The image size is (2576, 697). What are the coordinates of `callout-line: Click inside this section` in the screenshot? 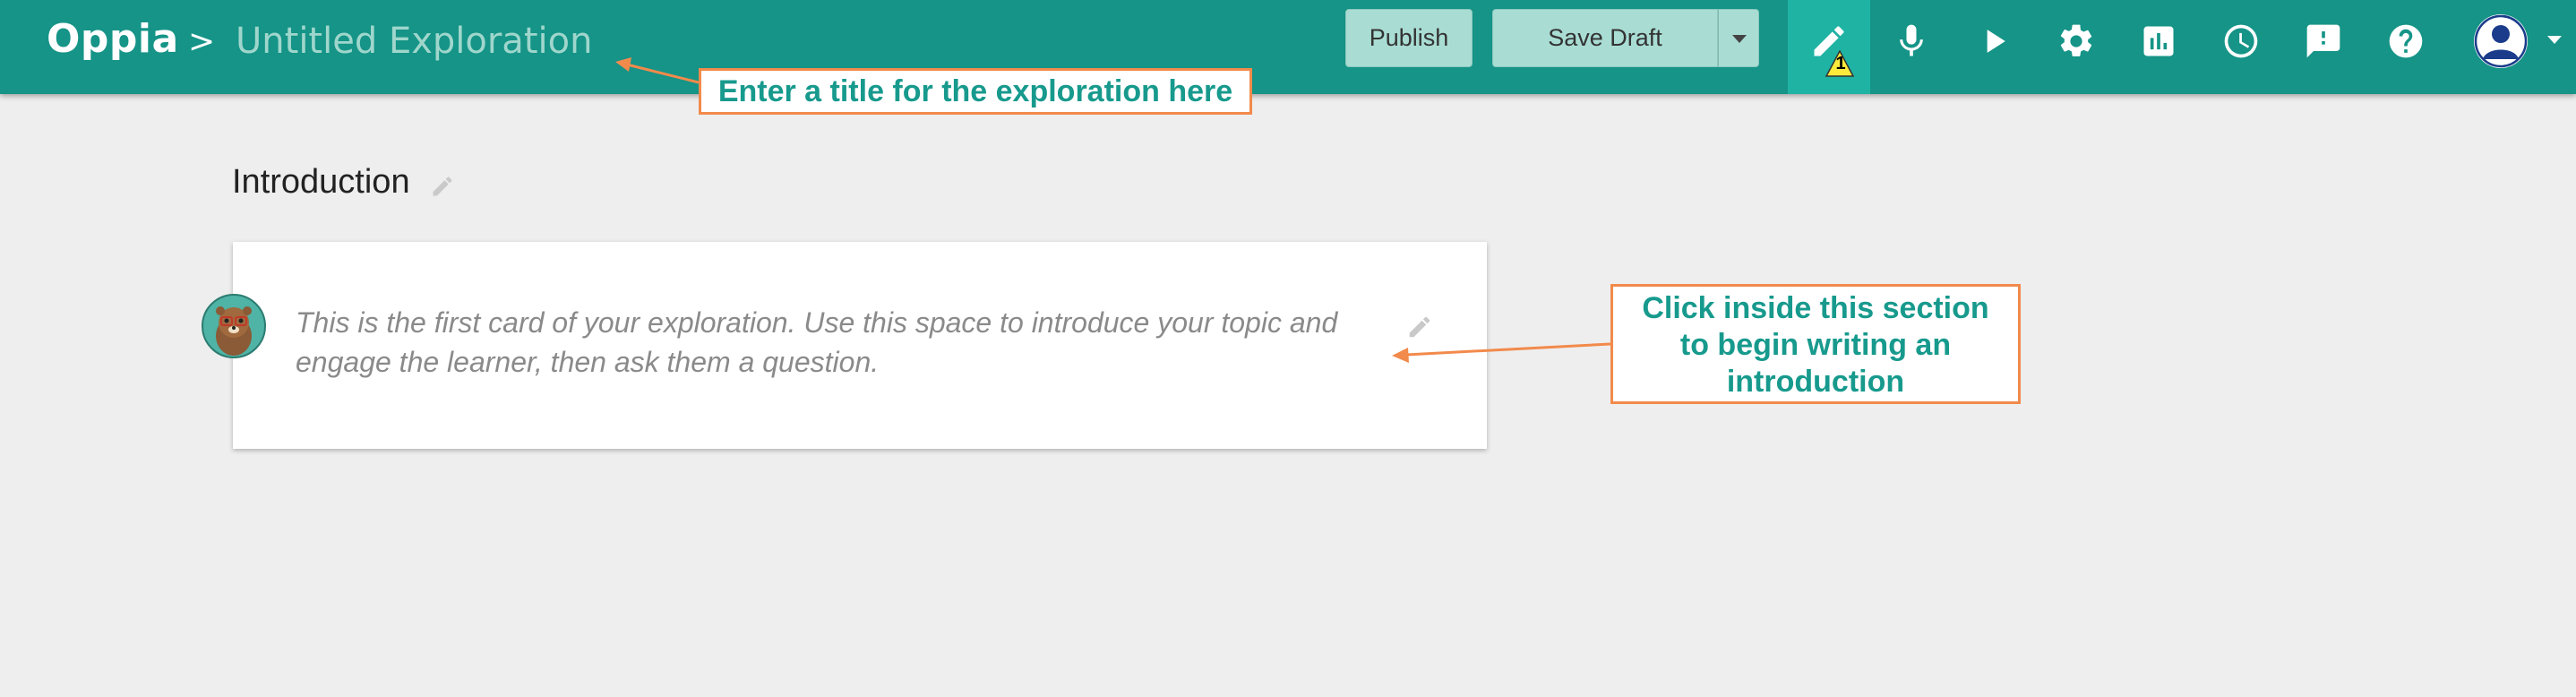 It's located at (1815, 308).